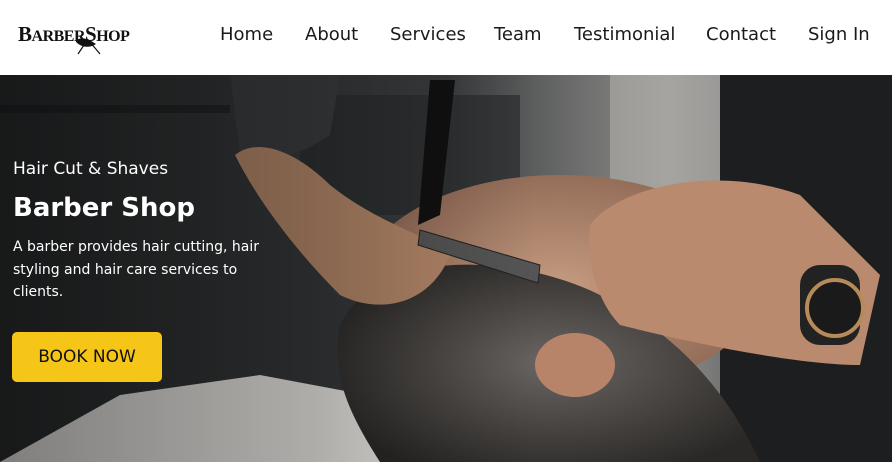 This screenshot has height=462, width=892. I want to click on nav-services: Services, so click(428, 34).